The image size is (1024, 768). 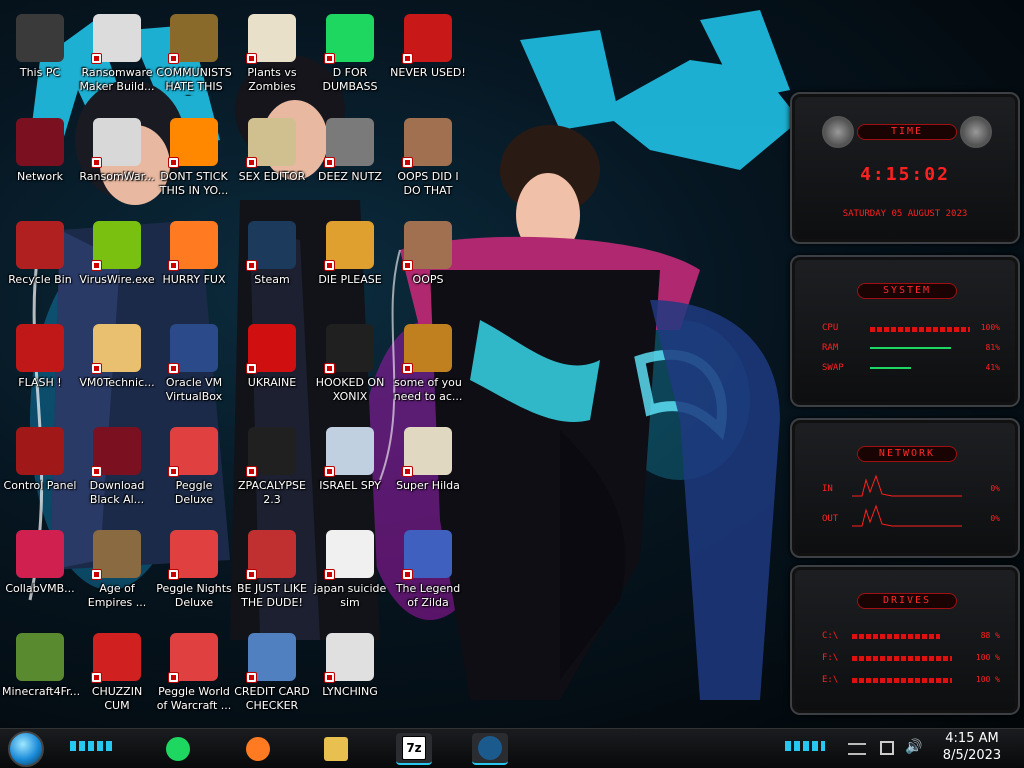 What do you see at coordinates (272, 573) in the screenshot?
I see `desktop-icon: BE JUST LIKE THE DUDE!` at bounding box center [272, 573].